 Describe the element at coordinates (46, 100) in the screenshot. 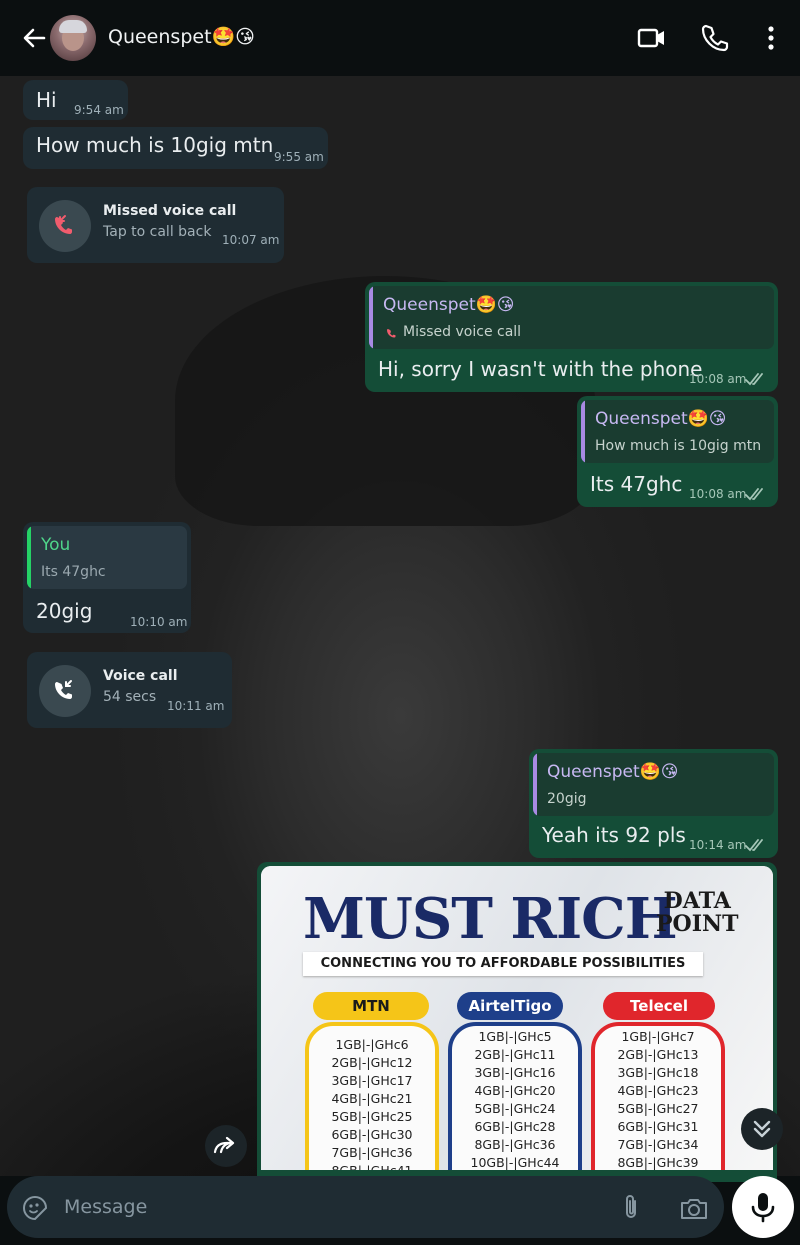

I see `message-text: Hi` at that location.